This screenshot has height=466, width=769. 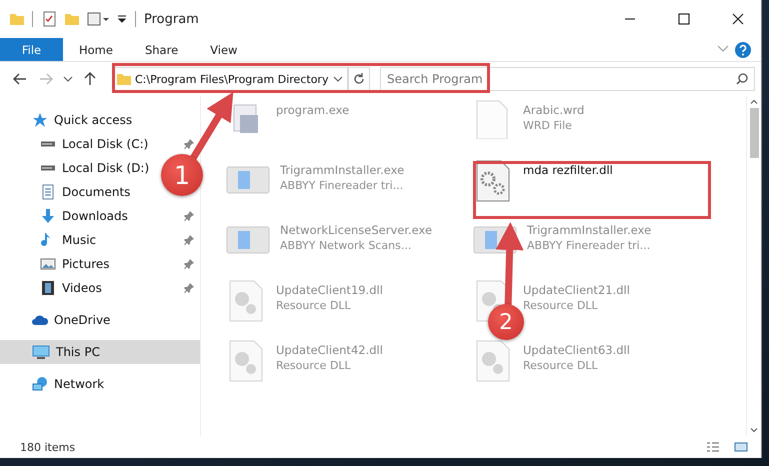 I want to click on sidebar-item: Local Disk (C:), so click(x=100, y=144).